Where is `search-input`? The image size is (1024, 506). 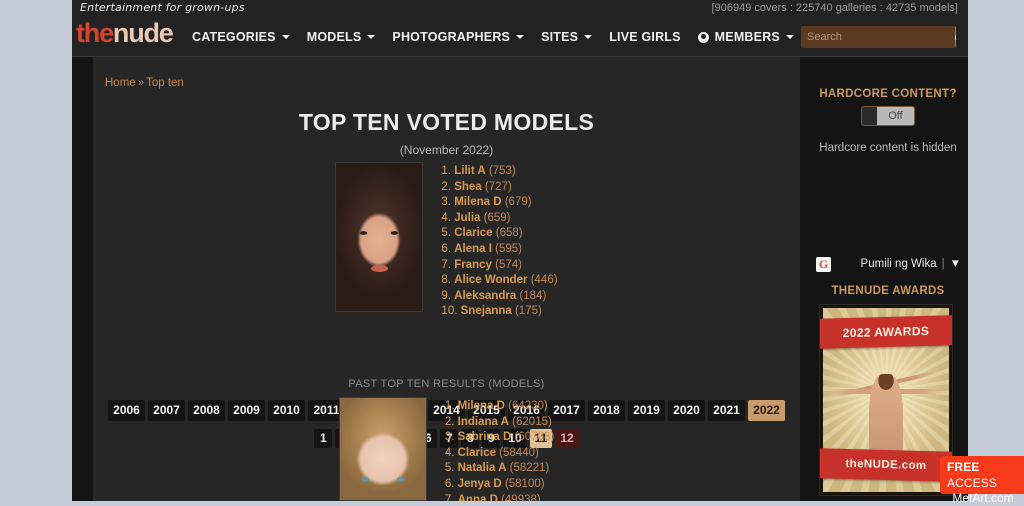 search-input is located at coordinates (878, 37).